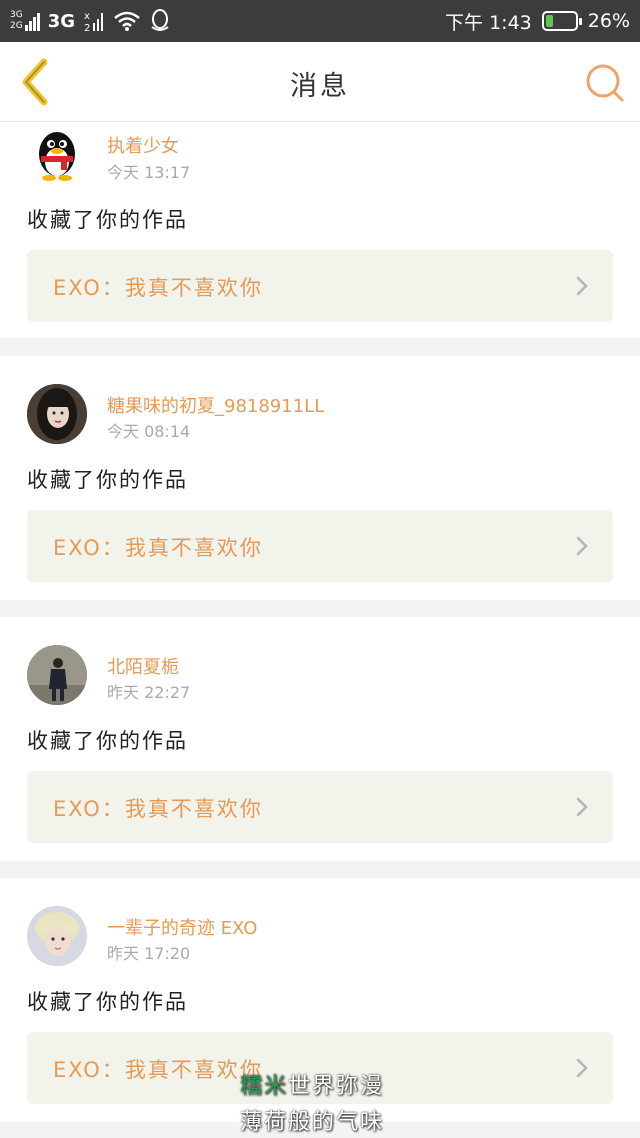 The width and height of the screenshot is (640, 1138). I want to click on wifi-icon, so click(127, 21).